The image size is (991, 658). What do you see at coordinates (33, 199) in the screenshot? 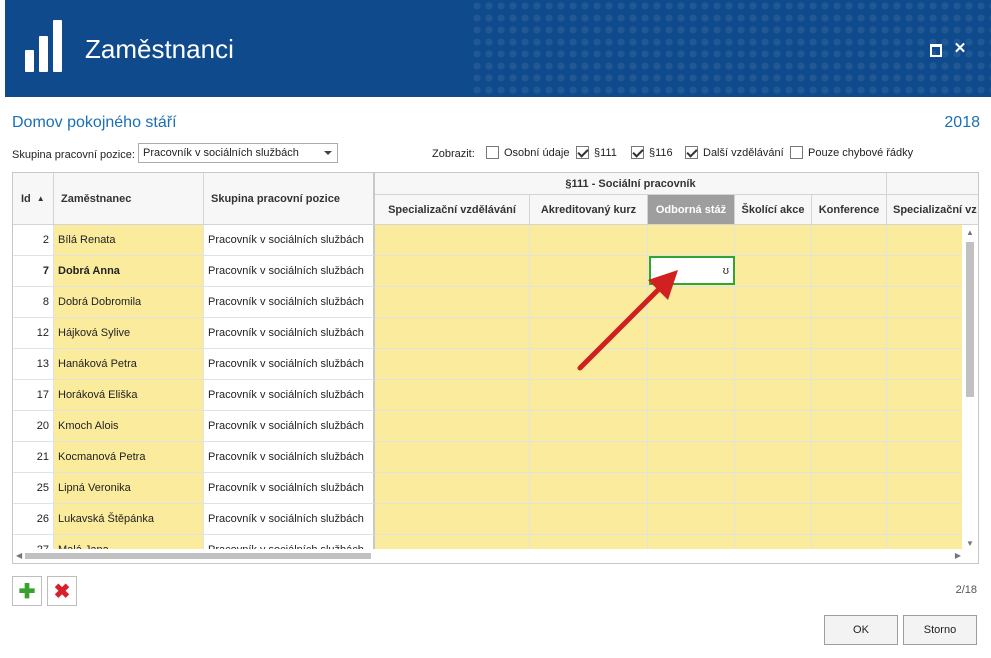
I see `column-header-id: Id ▲` at bounding box center [33, 199].